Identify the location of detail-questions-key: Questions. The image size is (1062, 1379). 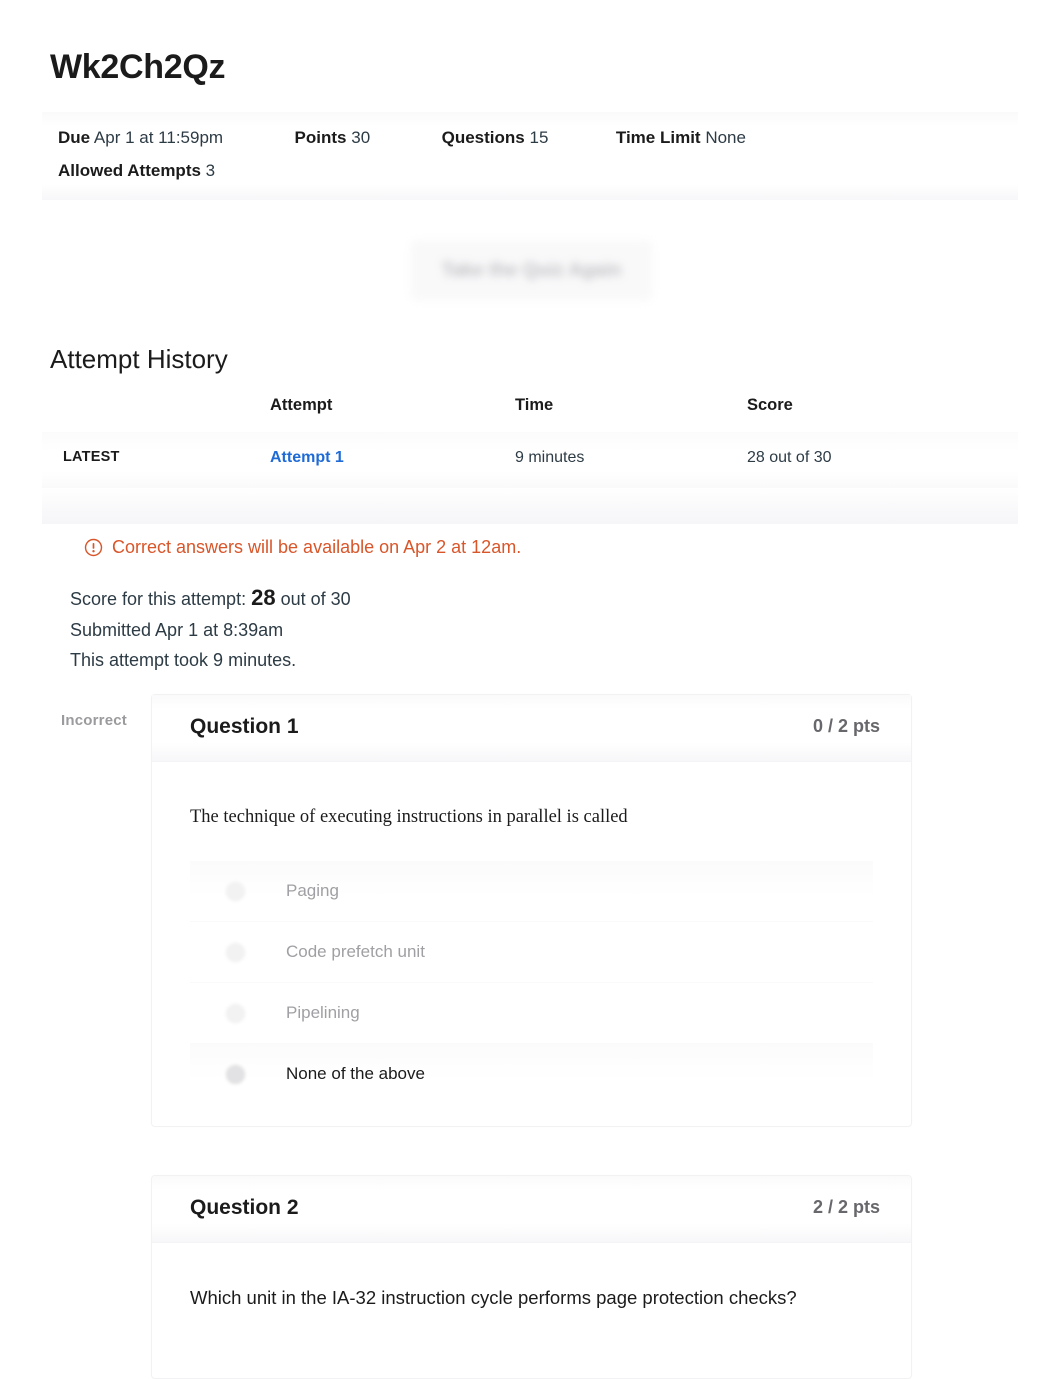
(483, 137).